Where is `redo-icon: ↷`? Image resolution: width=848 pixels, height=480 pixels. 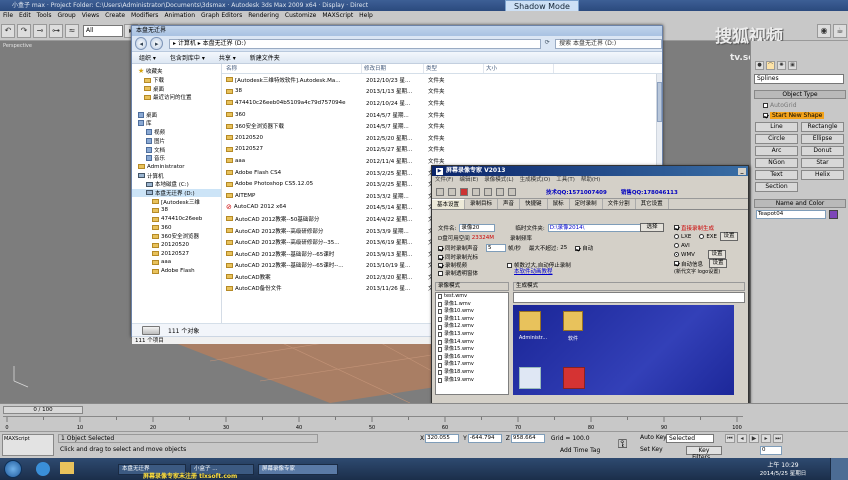
redo-icon: ↷ is located at coordinates (24, 30).